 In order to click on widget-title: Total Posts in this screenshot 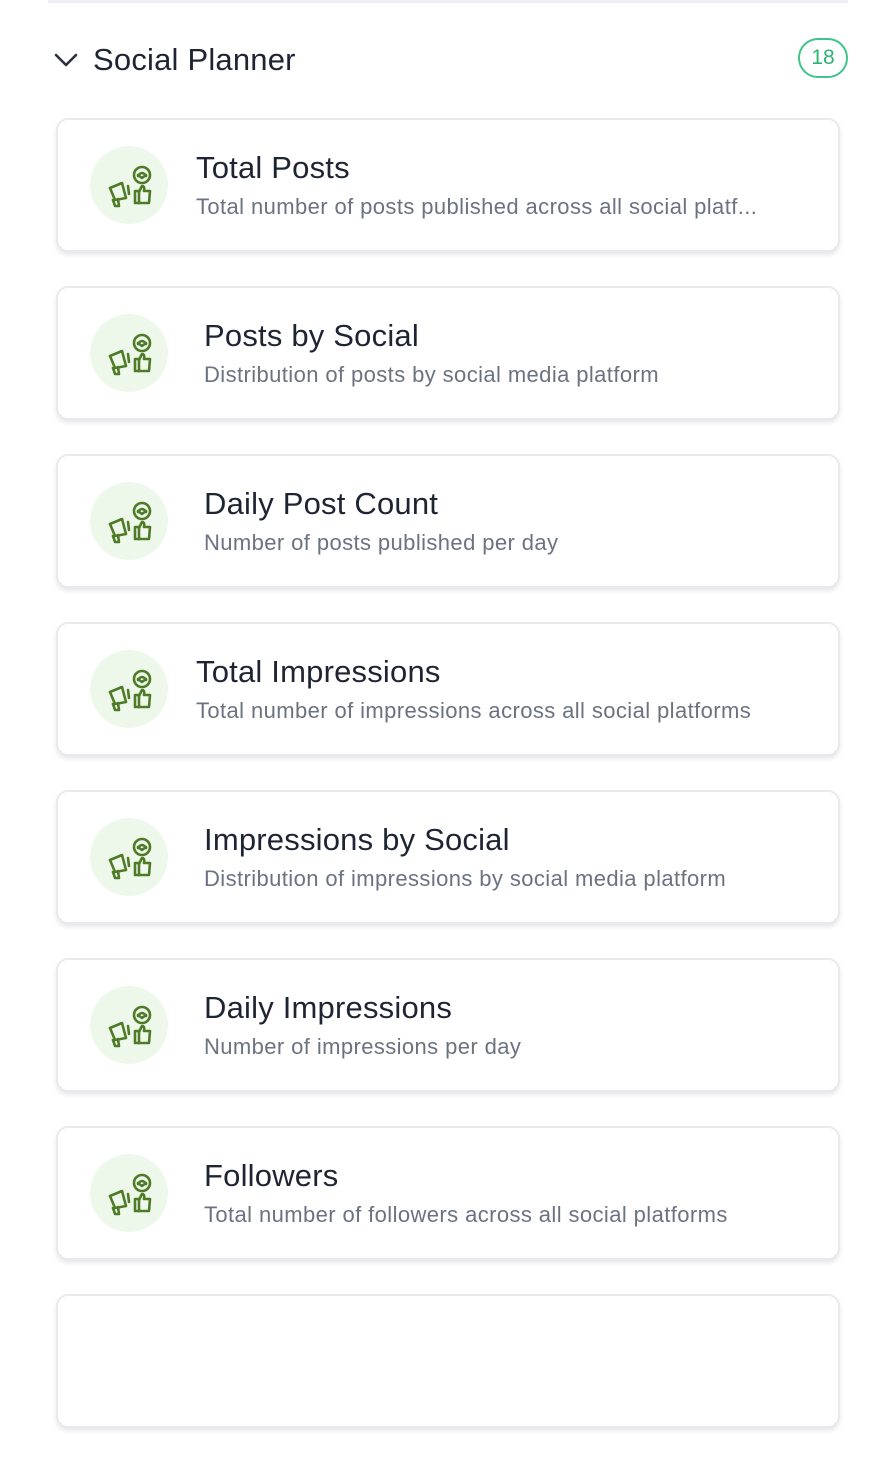, I will do `click(273, 167)`.